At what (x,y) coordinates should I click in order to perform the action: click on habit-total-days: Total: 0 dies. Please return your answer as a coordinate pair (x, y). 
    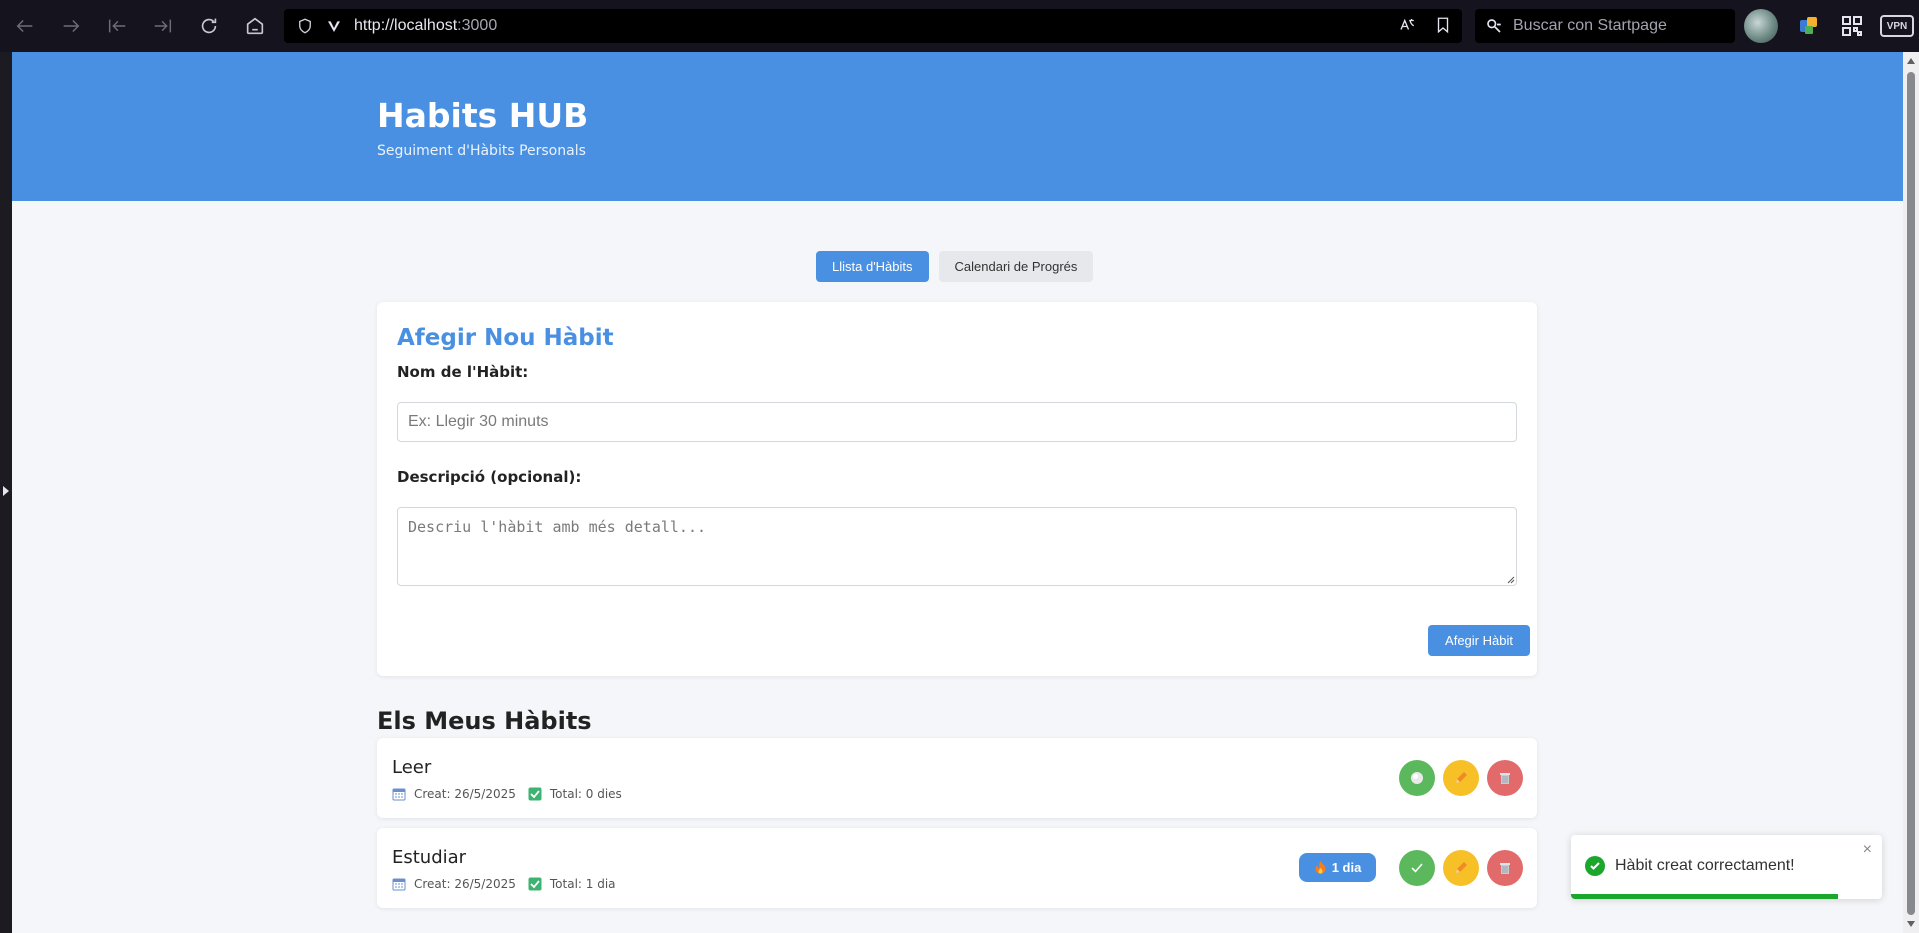
    Looking at the image, I should click on (585, 794).